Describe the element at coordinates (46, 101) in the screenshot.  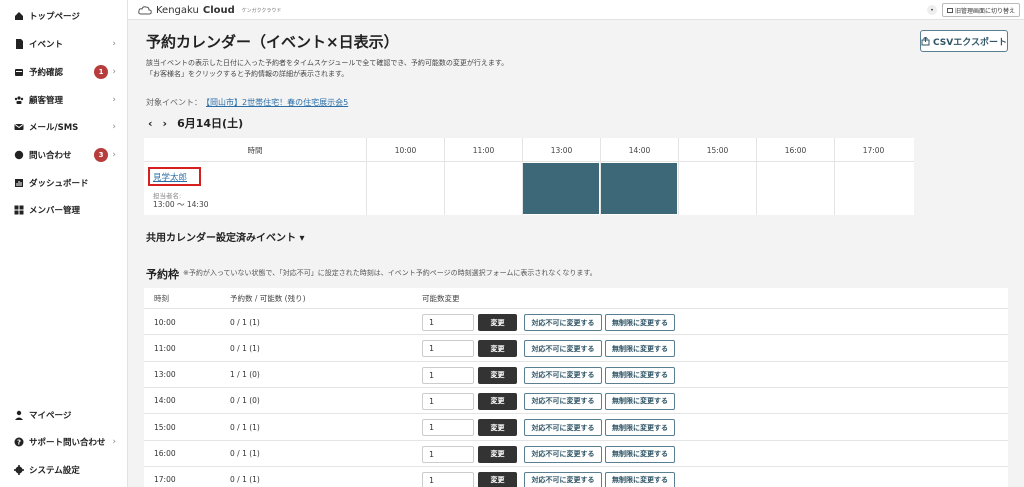
I see `sidebar-item-label: 顧客管理` at that location.